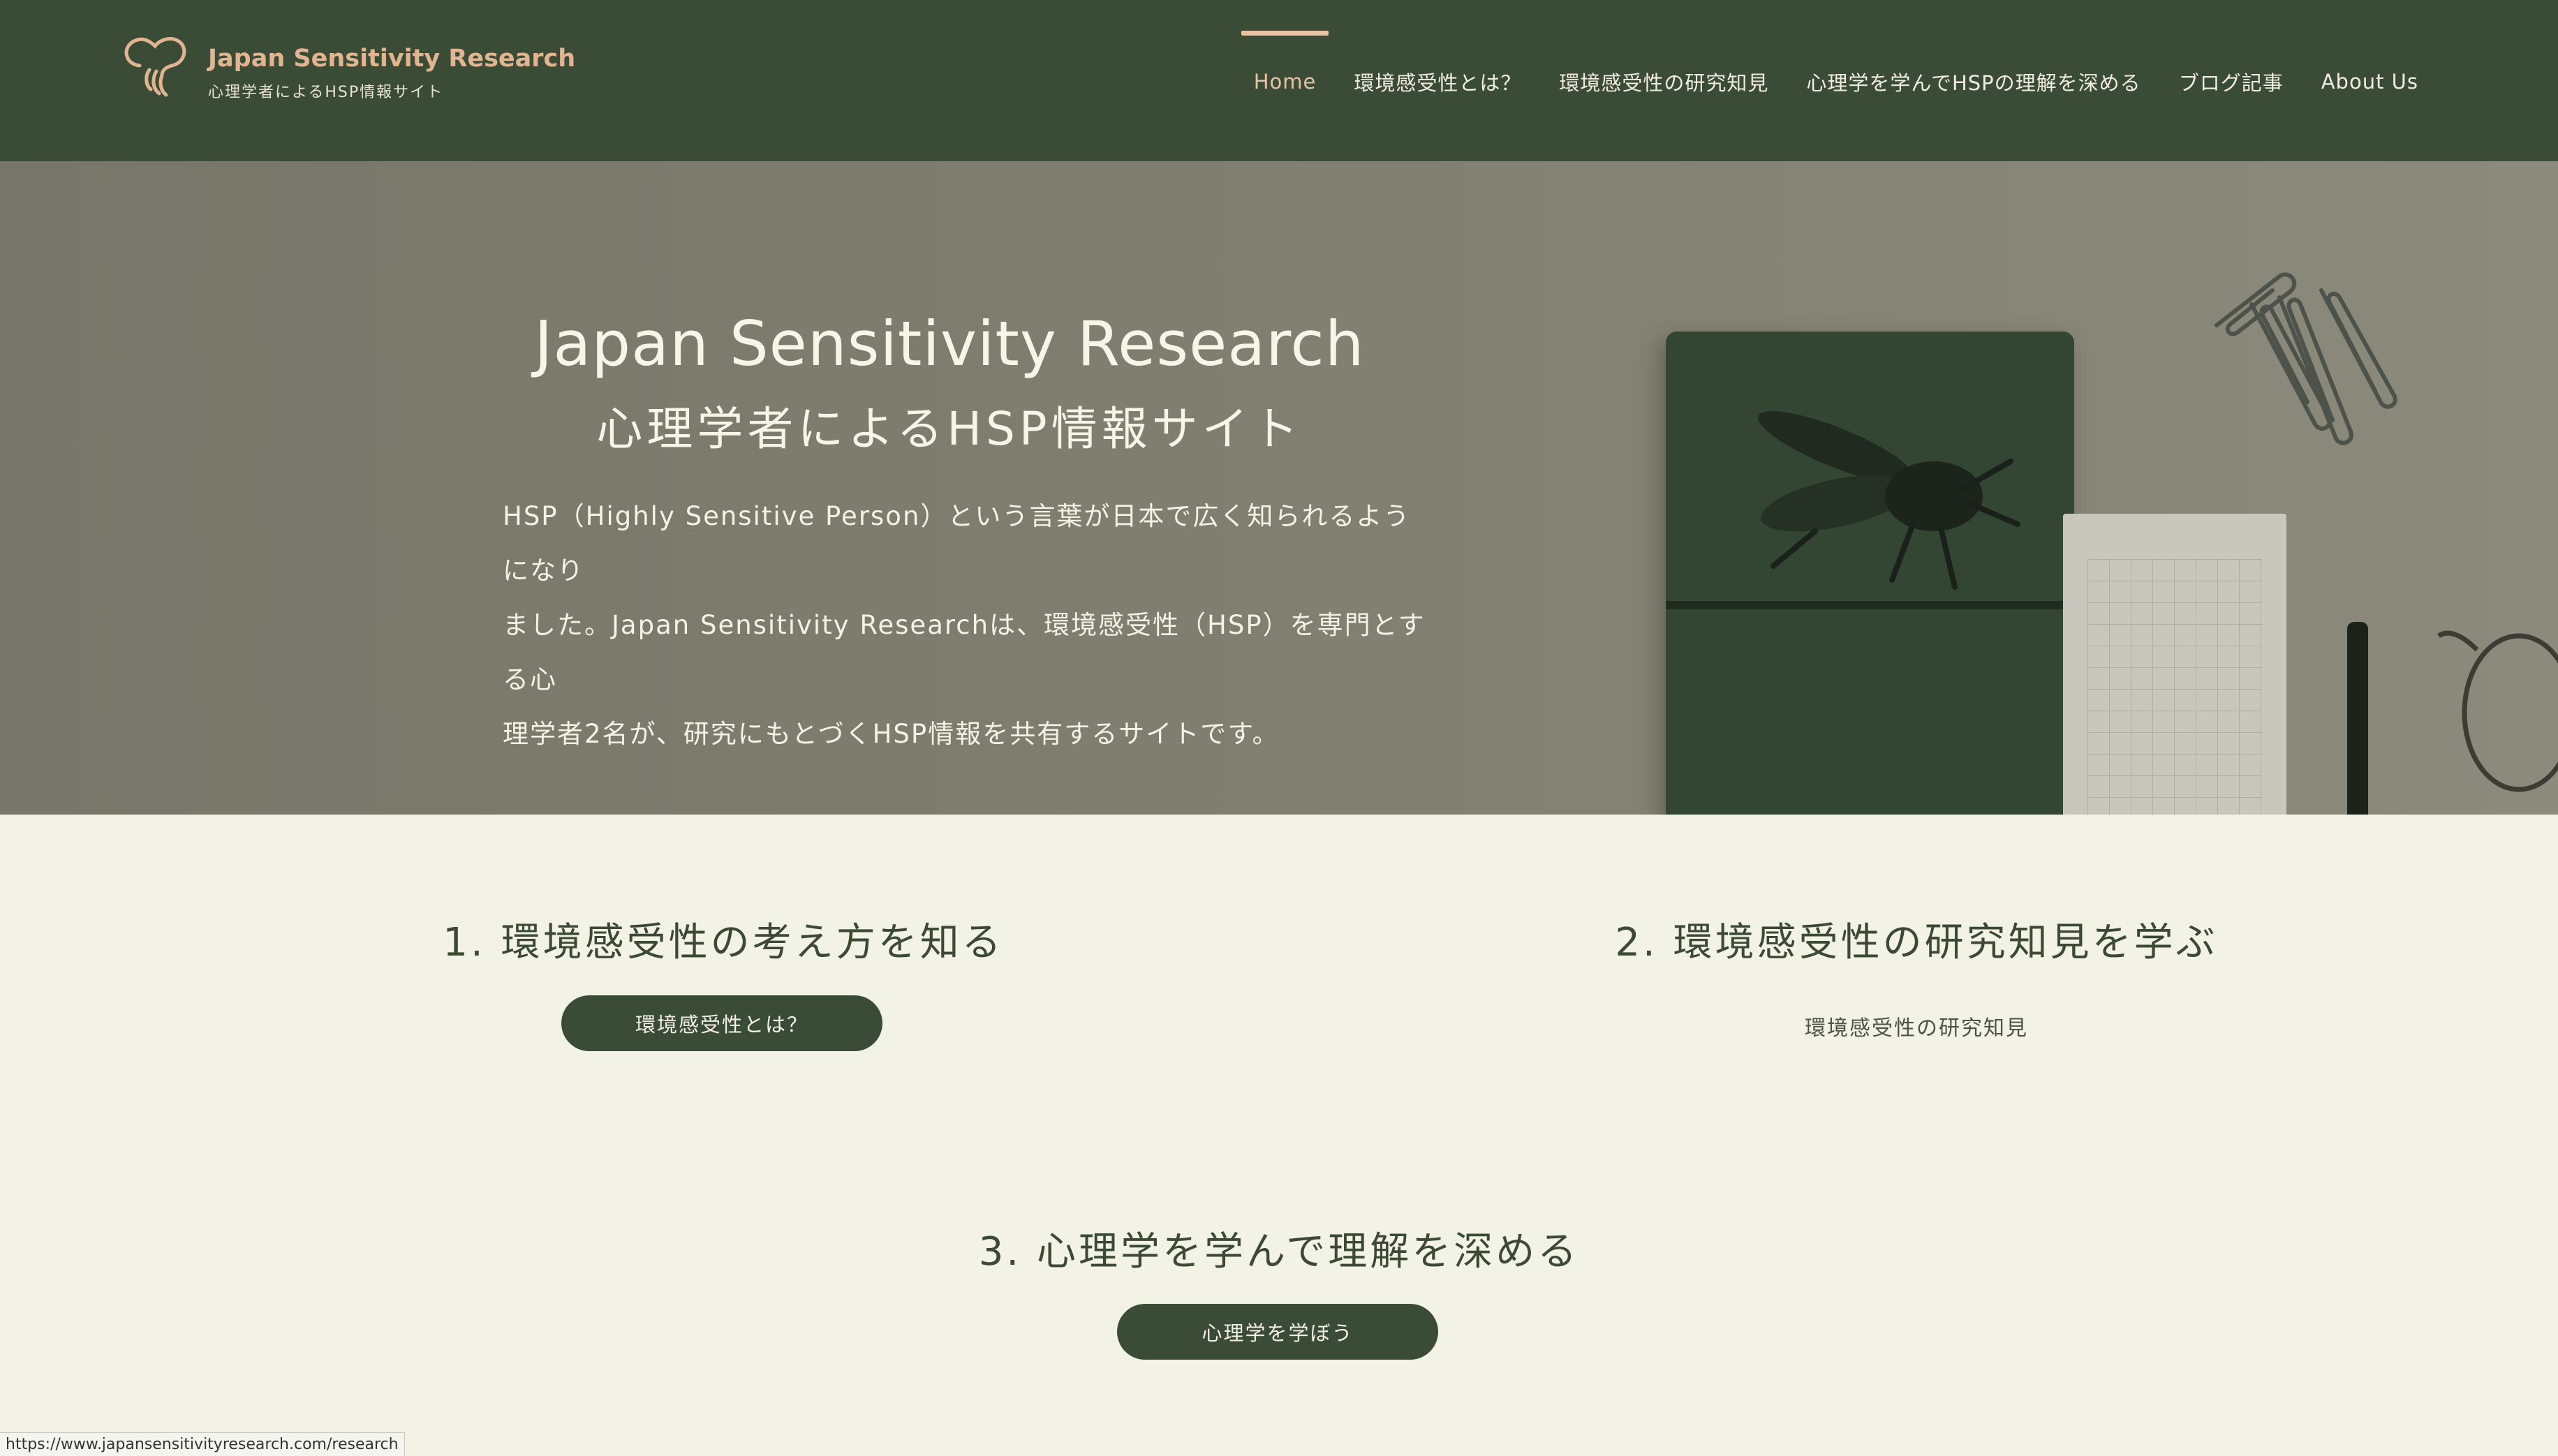 Image resolution: width=2558 pixels, height=1456 pixels. I want to click on paperclips-image, so click(2306, 358).